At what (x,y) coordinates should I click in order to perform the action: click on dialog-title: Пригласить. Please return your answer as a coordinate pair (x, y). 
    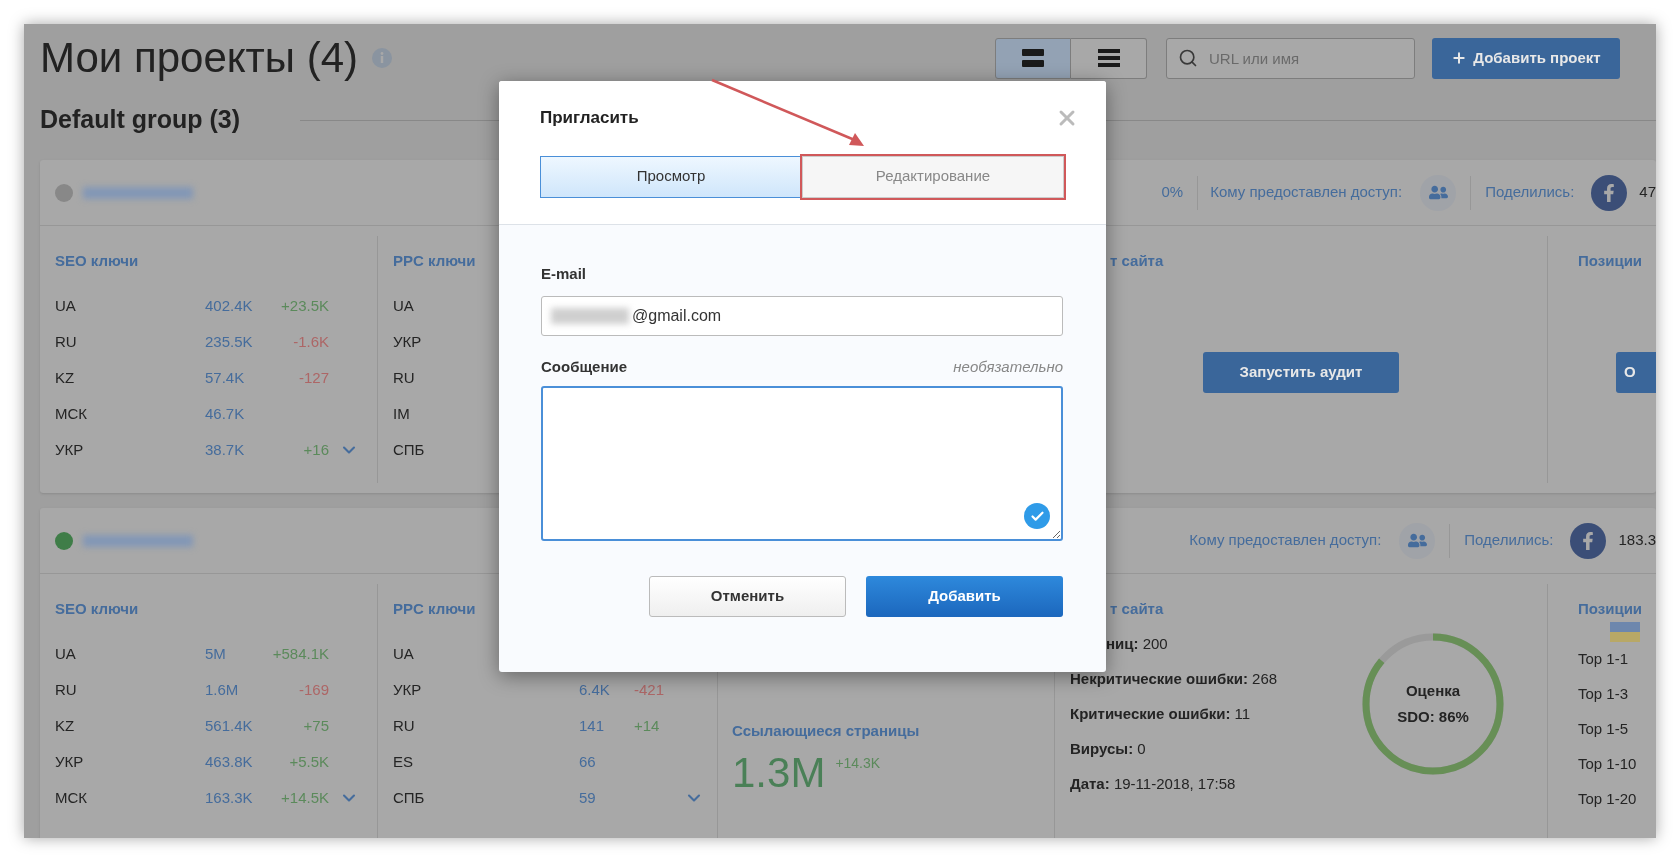
    Looking at the image, I should click on (589, 118).